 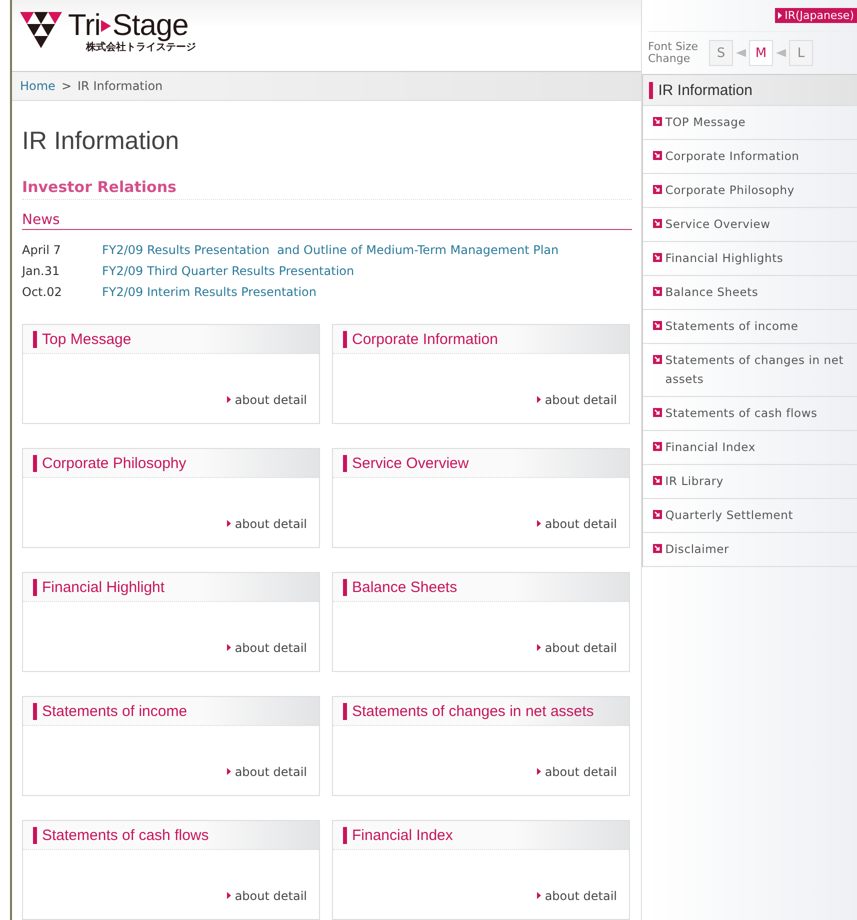 I want to click on news-date: April 7, so click(x=42, y=249).